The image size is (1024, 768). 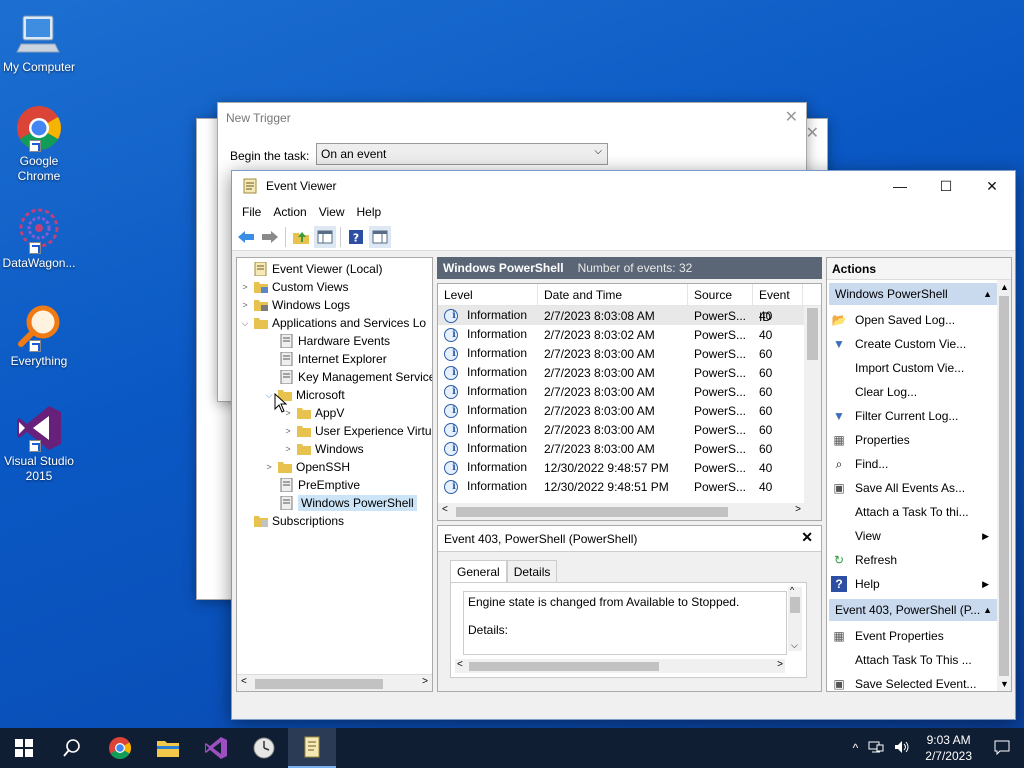 I want to click on taskbar-file-explorer, so click(x=168, y=748).